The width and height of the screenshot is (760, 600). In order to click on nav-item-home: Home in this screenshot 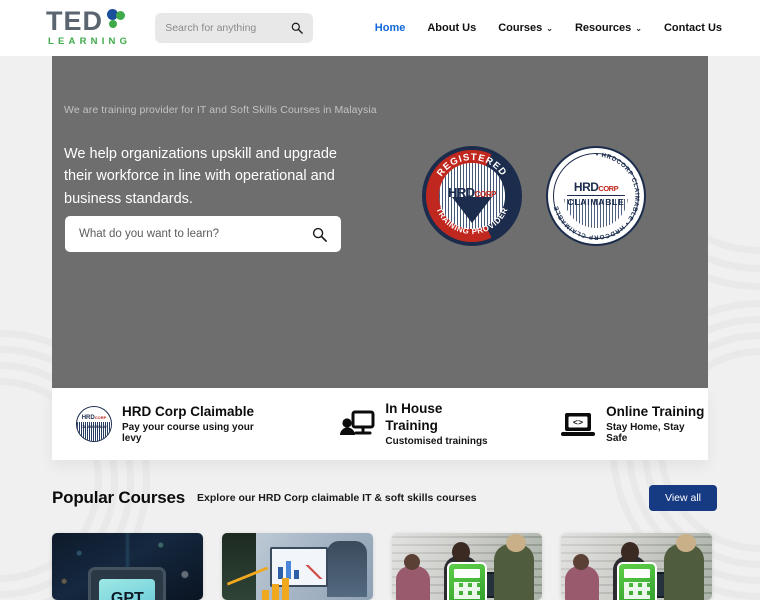, I will do `click(390, 28)`.